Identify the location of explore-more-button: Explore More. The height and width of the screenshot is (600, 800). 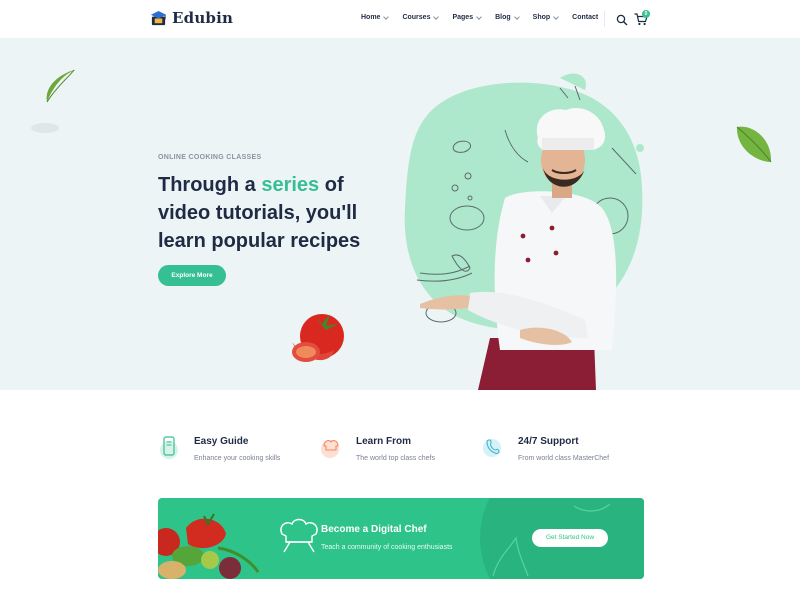
(192, 275).